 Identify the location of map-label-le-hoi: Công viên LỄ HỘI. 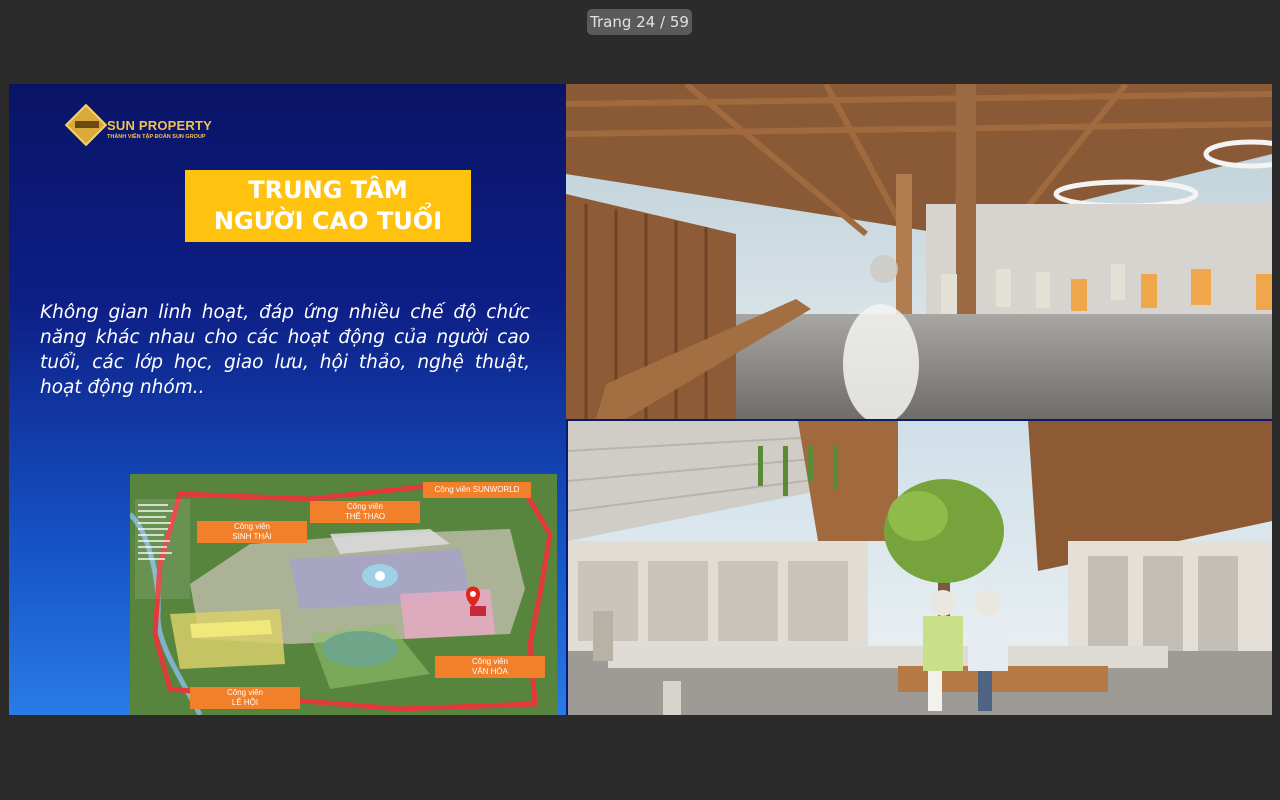
(245, 698).